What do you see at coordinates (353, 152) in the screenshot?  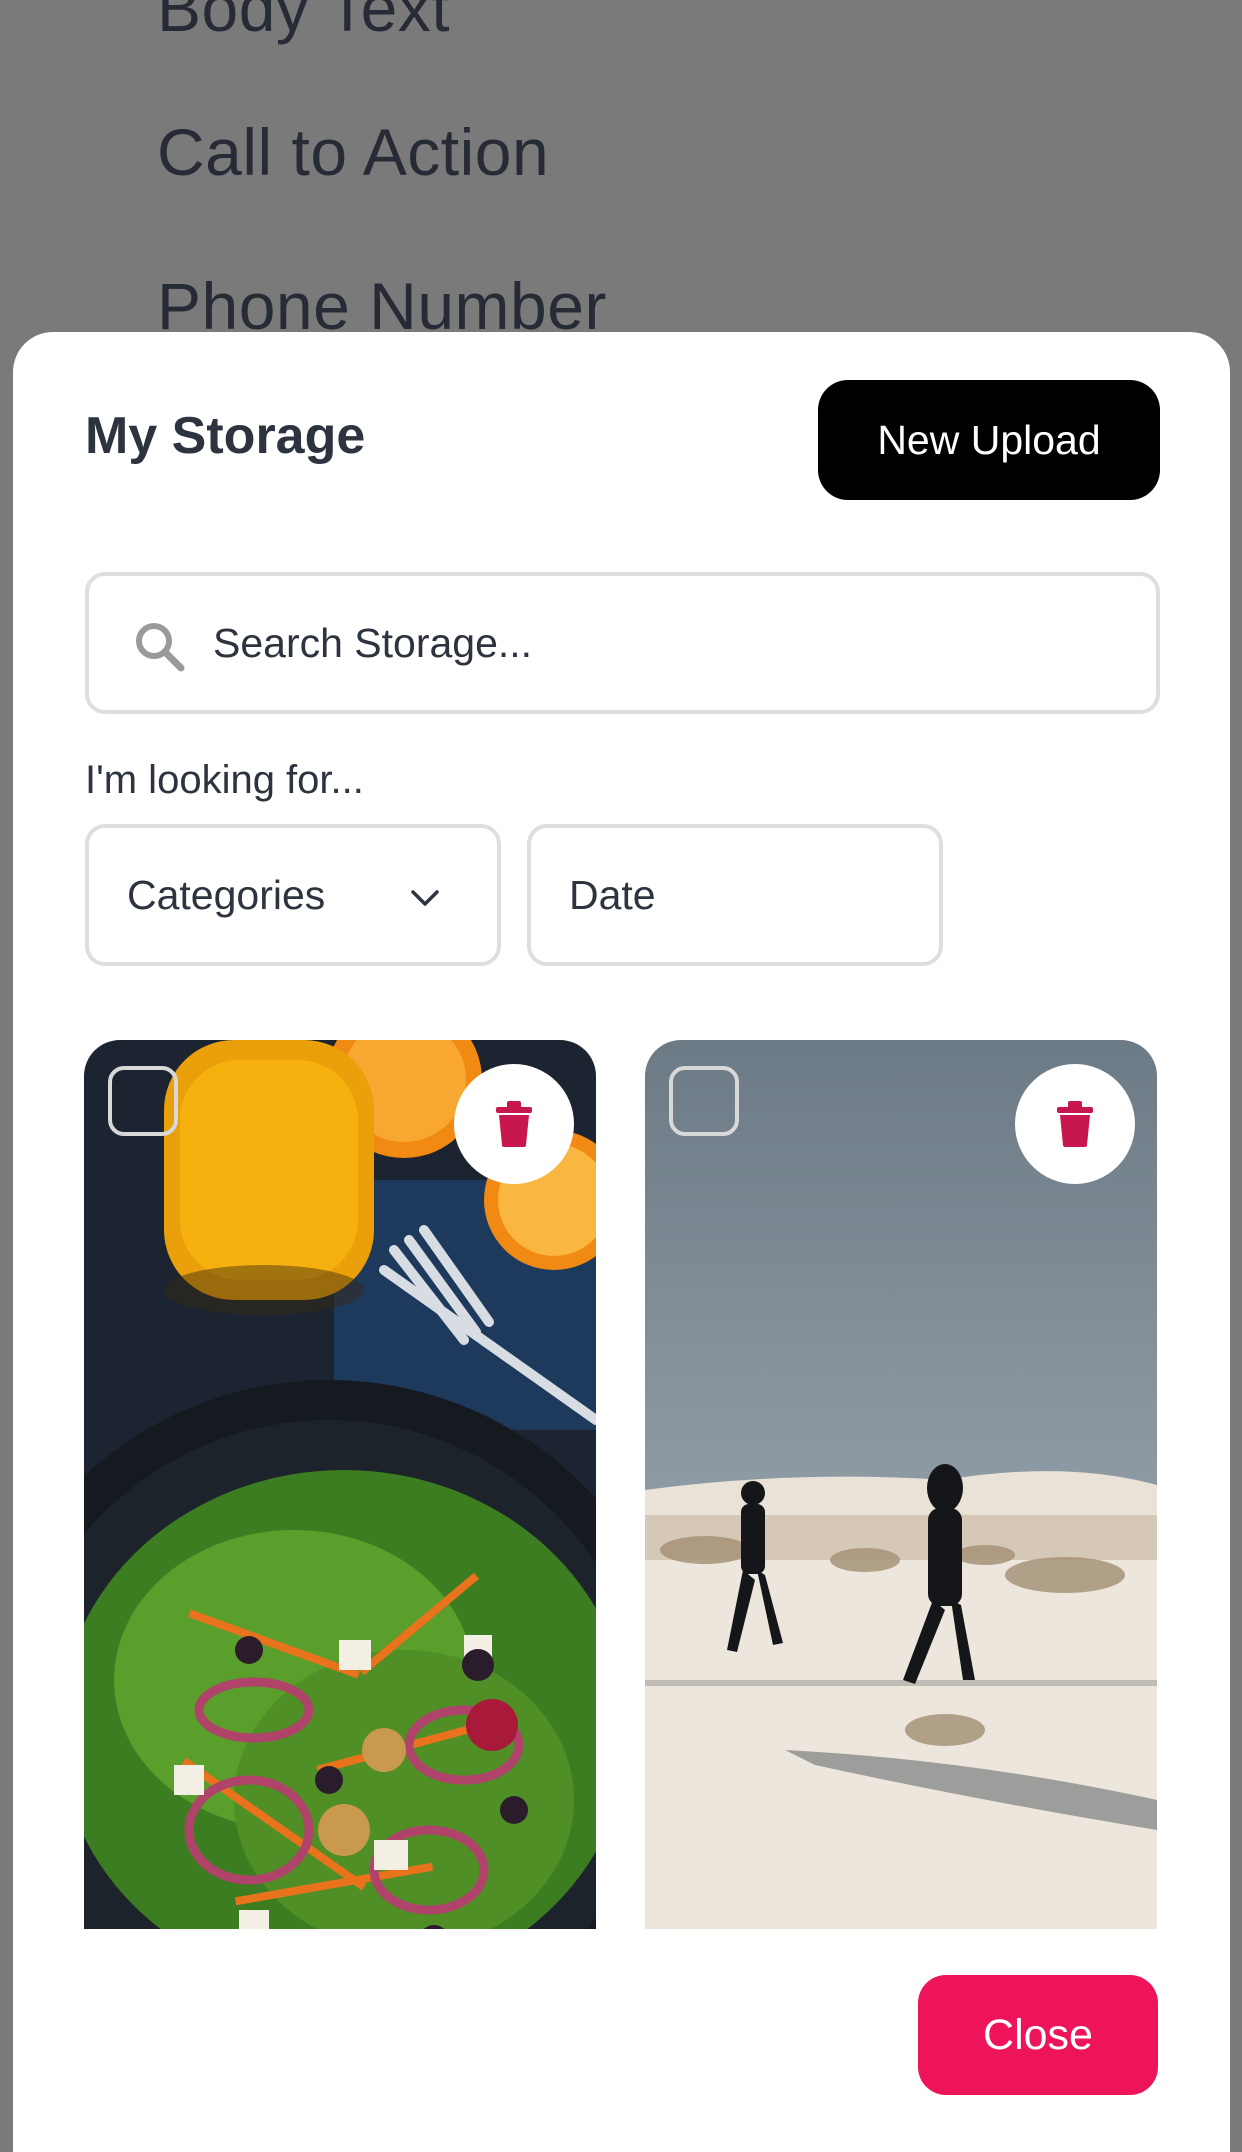 I see `menu-item-call-to-action: Call to Action` at bounding box center [353, 152].